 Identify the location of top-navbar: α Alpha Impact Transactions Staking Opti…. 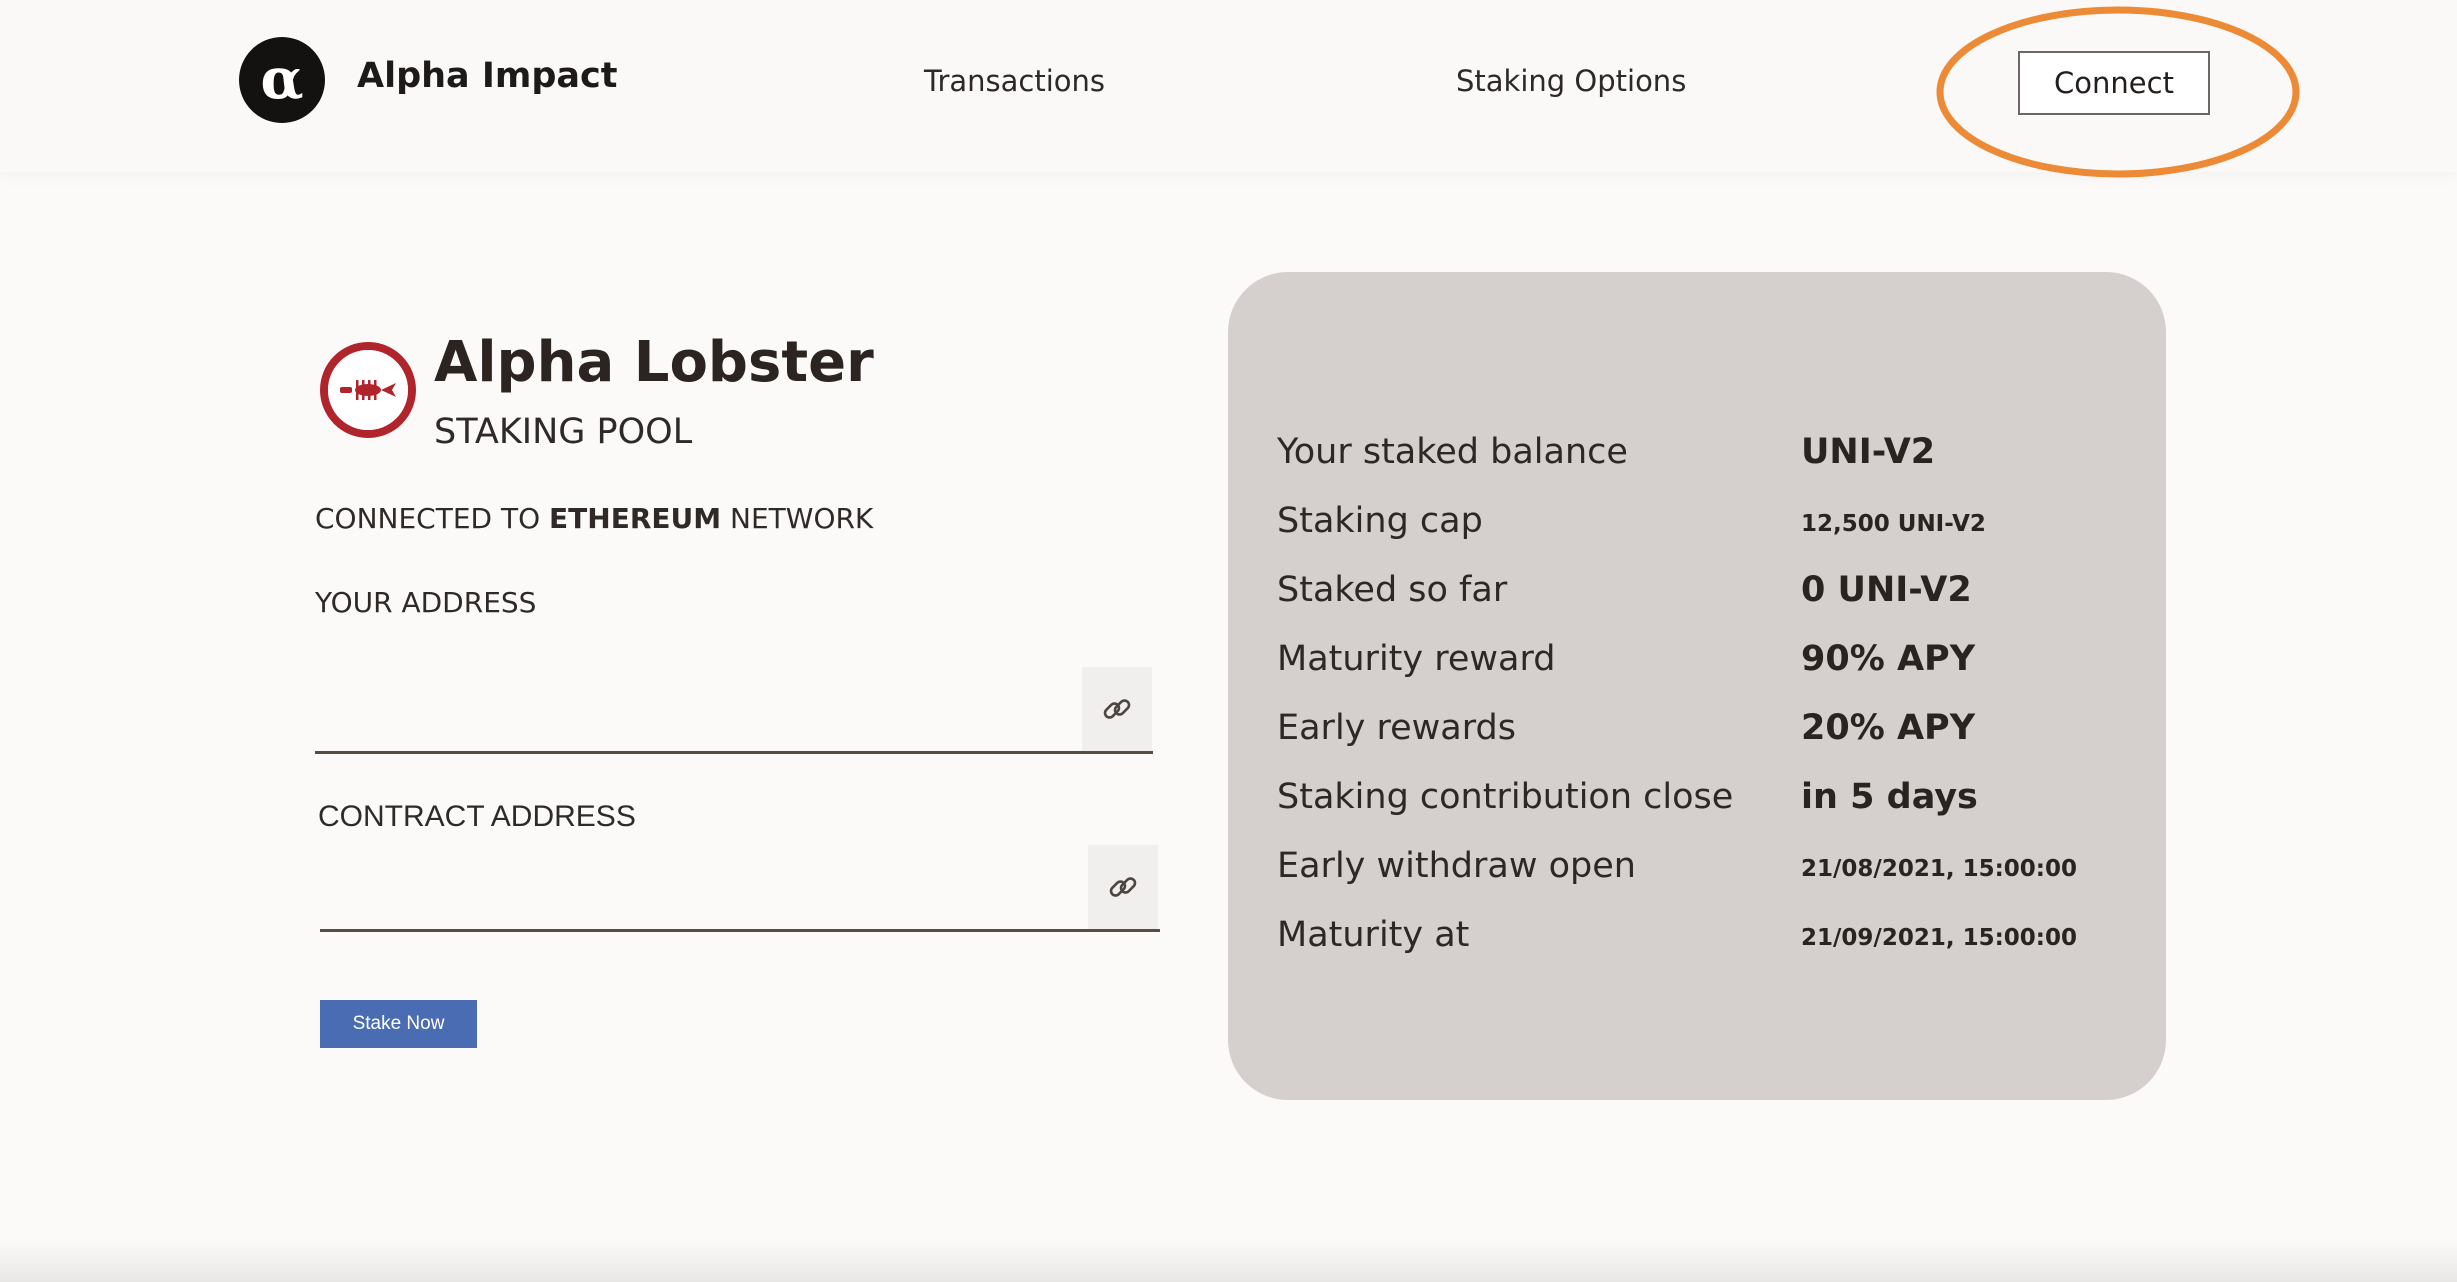
(1228, 89).